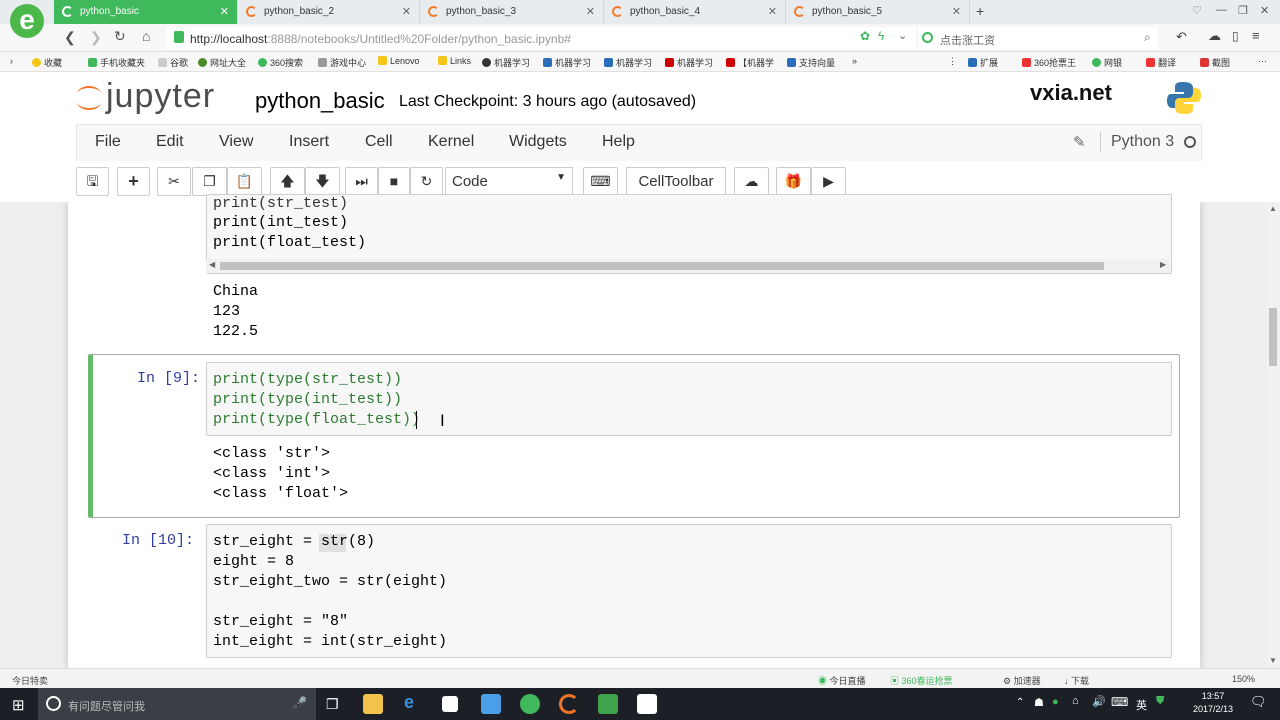 This screenshot has width=1280, height=720. What do you see at coordinates (1215, 62) in the screenshot?
I see `extension-item: 截图` at bounding box center [1215, 62].